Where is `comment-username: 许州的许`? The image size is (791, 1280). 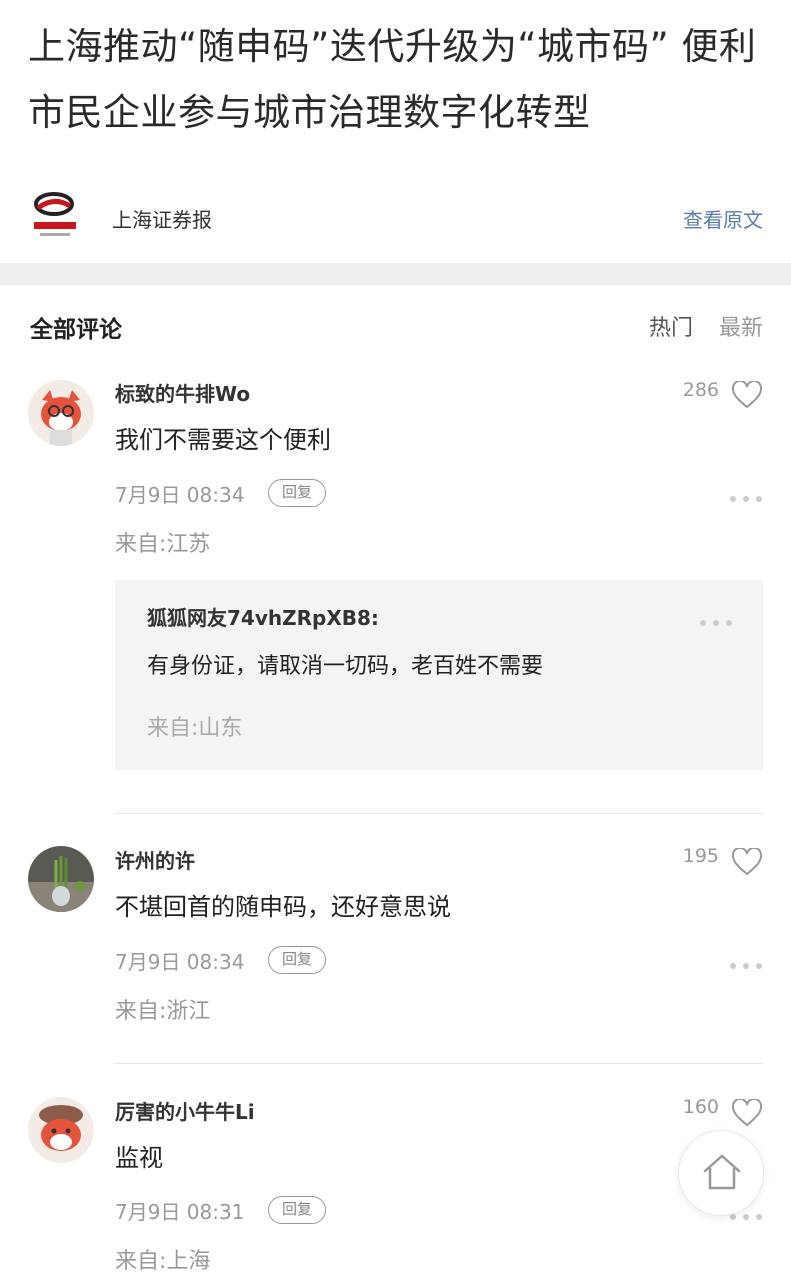
comment-username: 许州的许 is located at coordinates (155, 859).